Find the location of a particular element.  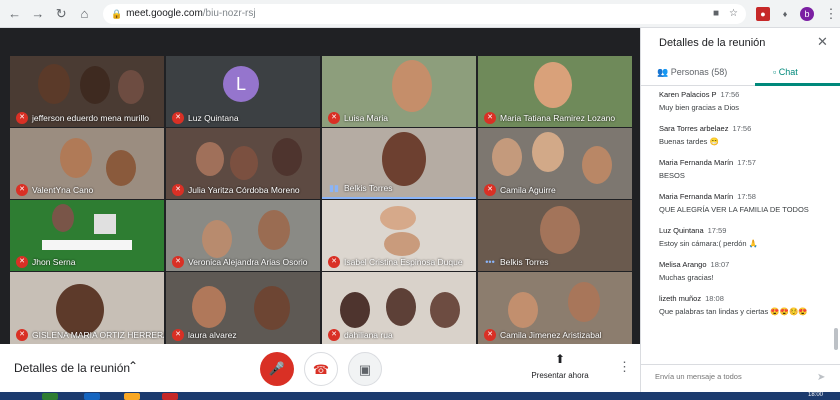

address-bar: 🔒 meet.google.com/biu-nozr-rsj ■ ☆ is located at coordinates (424, 13).